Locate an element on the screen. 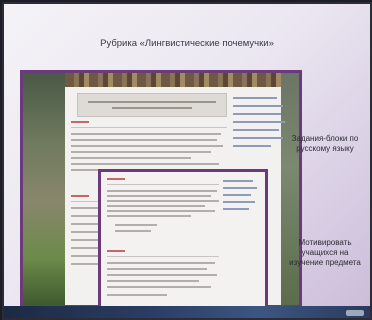 This screenshot has width=372, height=320. nature-background-left is located at coordinates (44, 189).